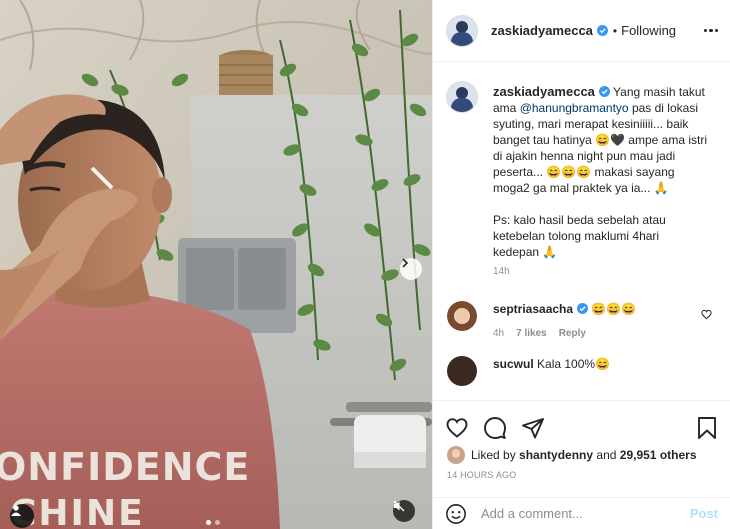  I want to click on likes-summary: Liked by shantydenny and 29,951 others, so click(581, 455).